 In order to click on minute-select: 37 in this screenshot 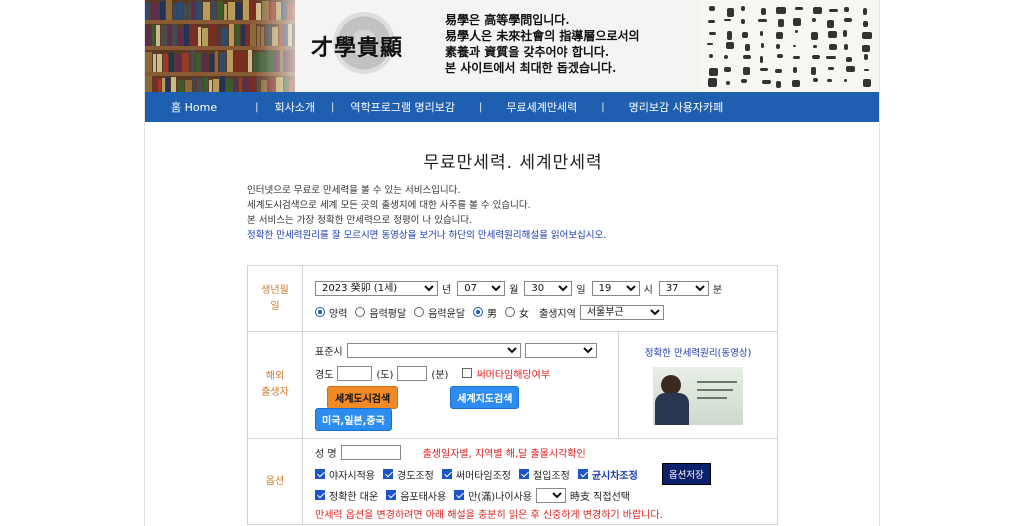, I will do `click(683, 288)`.